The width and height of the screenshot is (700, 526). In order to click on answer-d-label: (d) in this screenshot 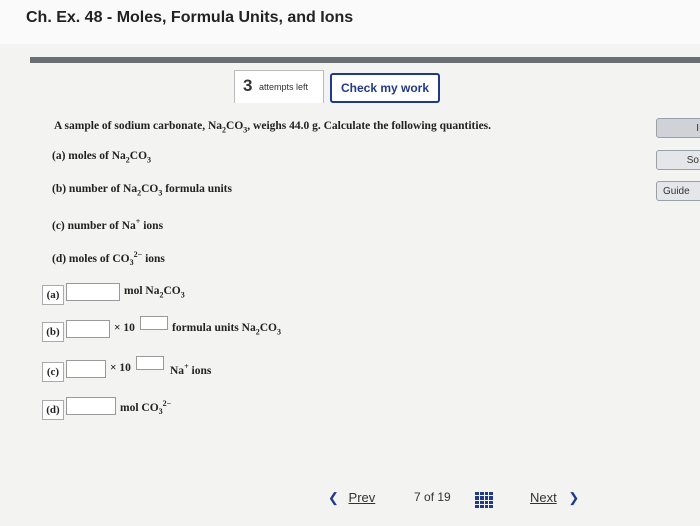, I will do `click(53, 410)`.